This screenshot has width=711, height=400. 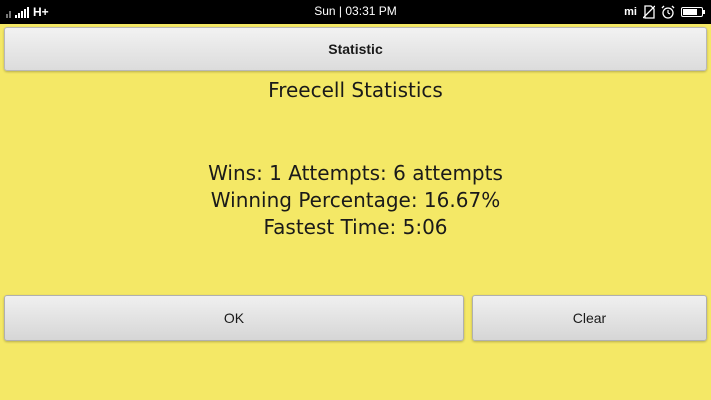 I want to click on page-title: Freecell Statistics, so click(x=355, y=90).